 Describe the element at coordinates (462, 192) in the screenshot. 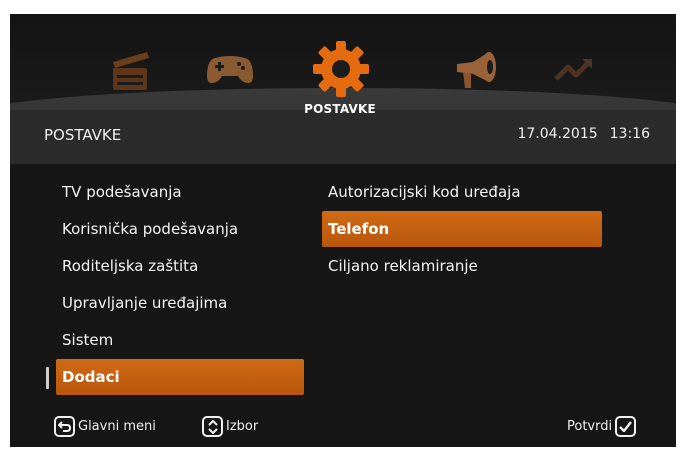

I see `menu-item-device-auth-code: Autorizacijski kod uređaja` at that location.